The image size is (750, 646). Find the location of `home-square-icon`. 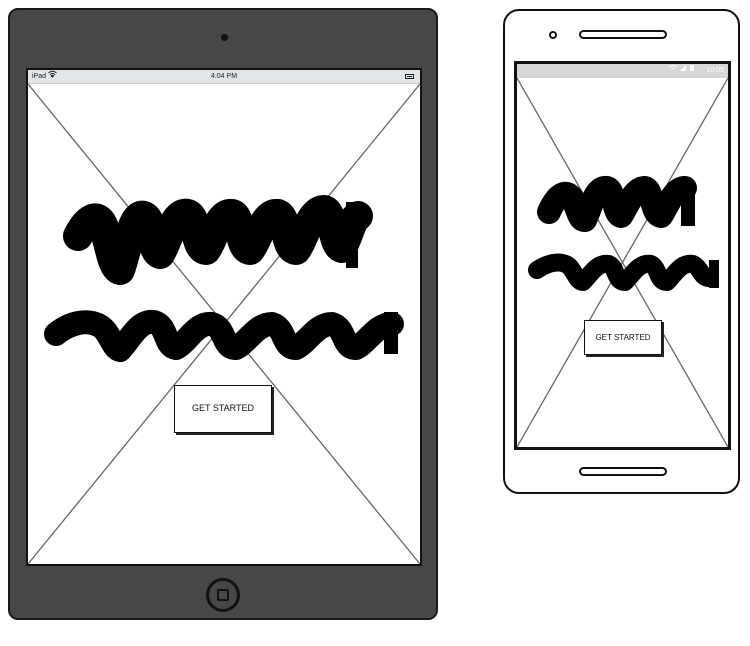

home-square-icon is located at coordinates (223, 595).